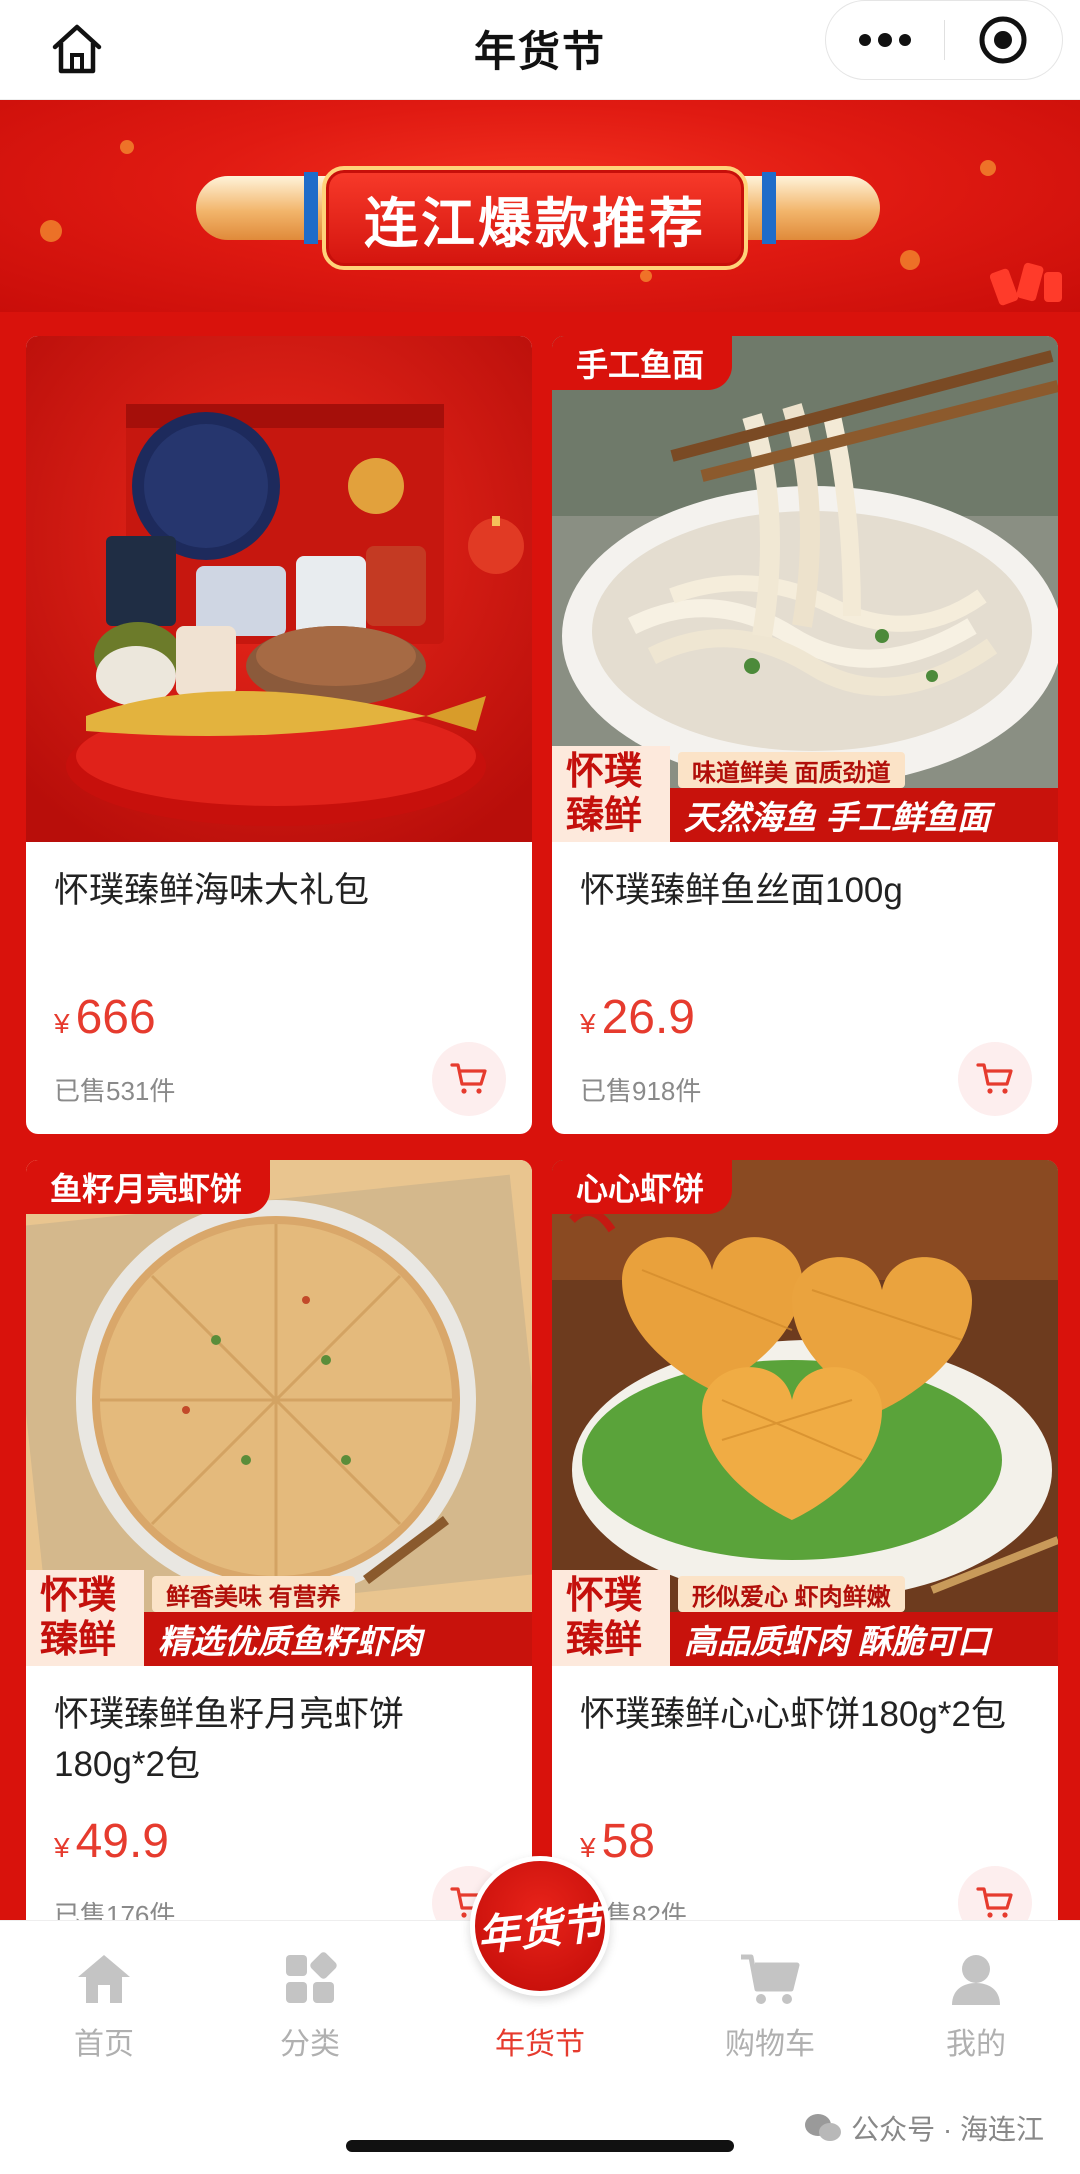 This screenshot has width=1080, height=2174. I want to click on banner-title: 连江爆款推荐, so click(535, 223).